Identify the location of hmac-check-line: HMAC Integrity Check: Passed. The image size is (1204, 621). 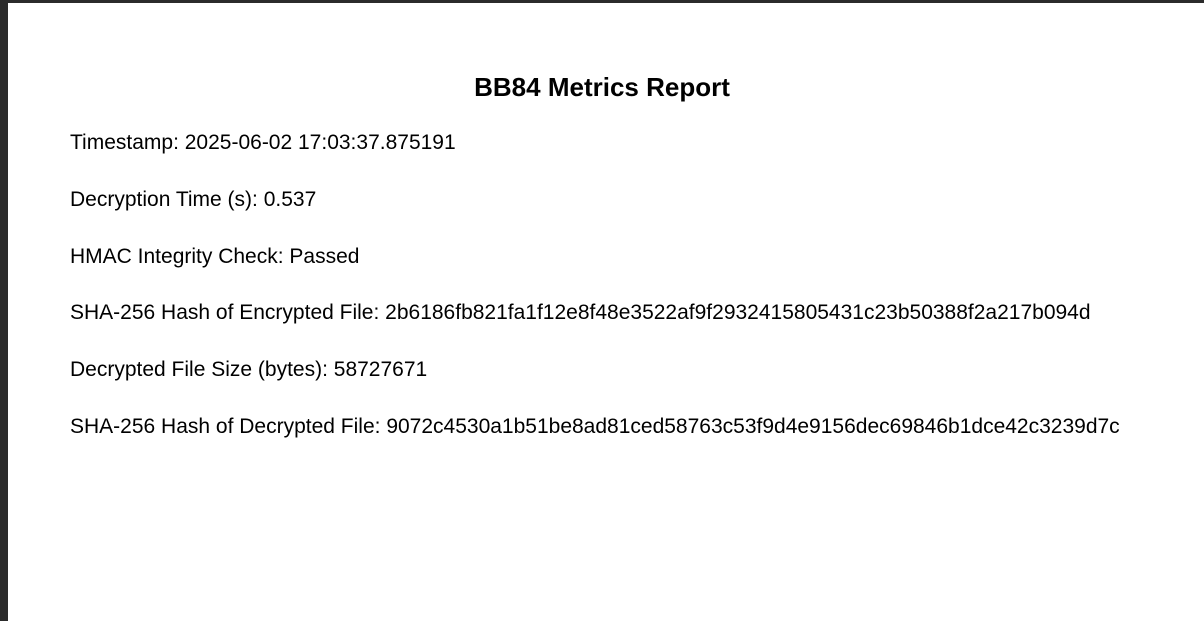
(214, 257).